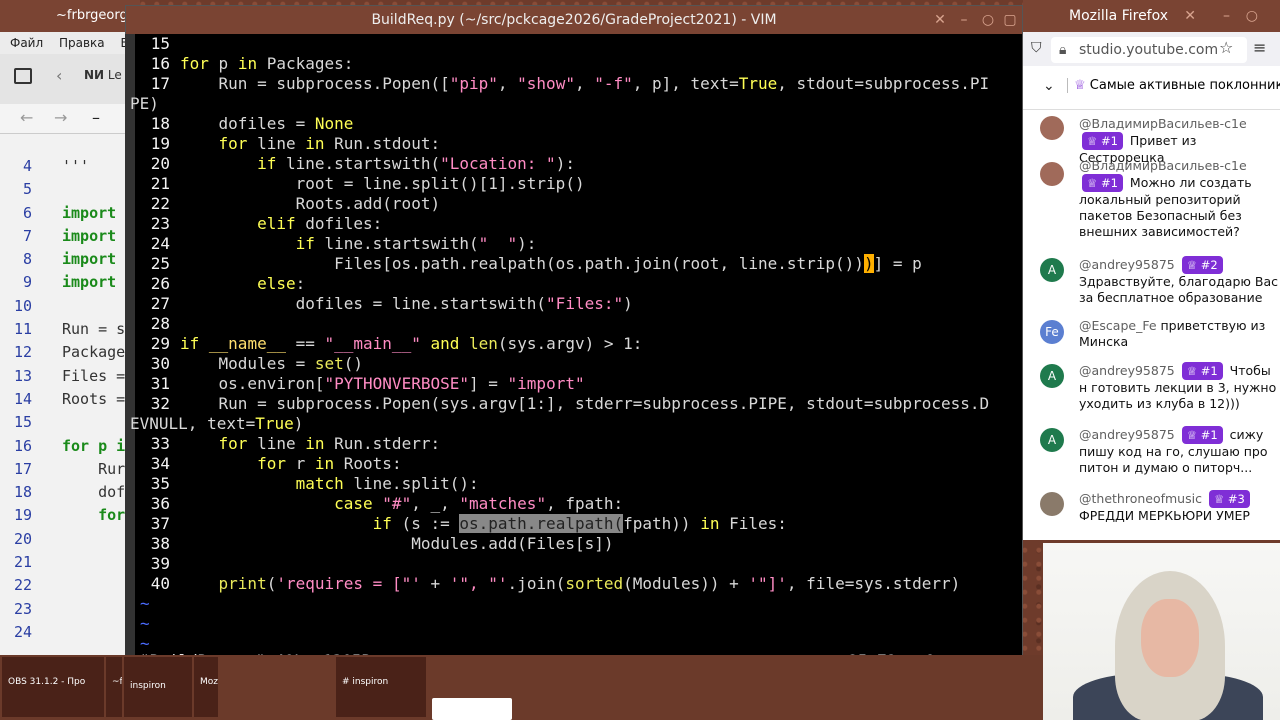 The image size is (1280, 720). What do you see at coordinates (94, 445) in the screenshot?
I see `line-text: for p i` at bounding box center [94, 445].